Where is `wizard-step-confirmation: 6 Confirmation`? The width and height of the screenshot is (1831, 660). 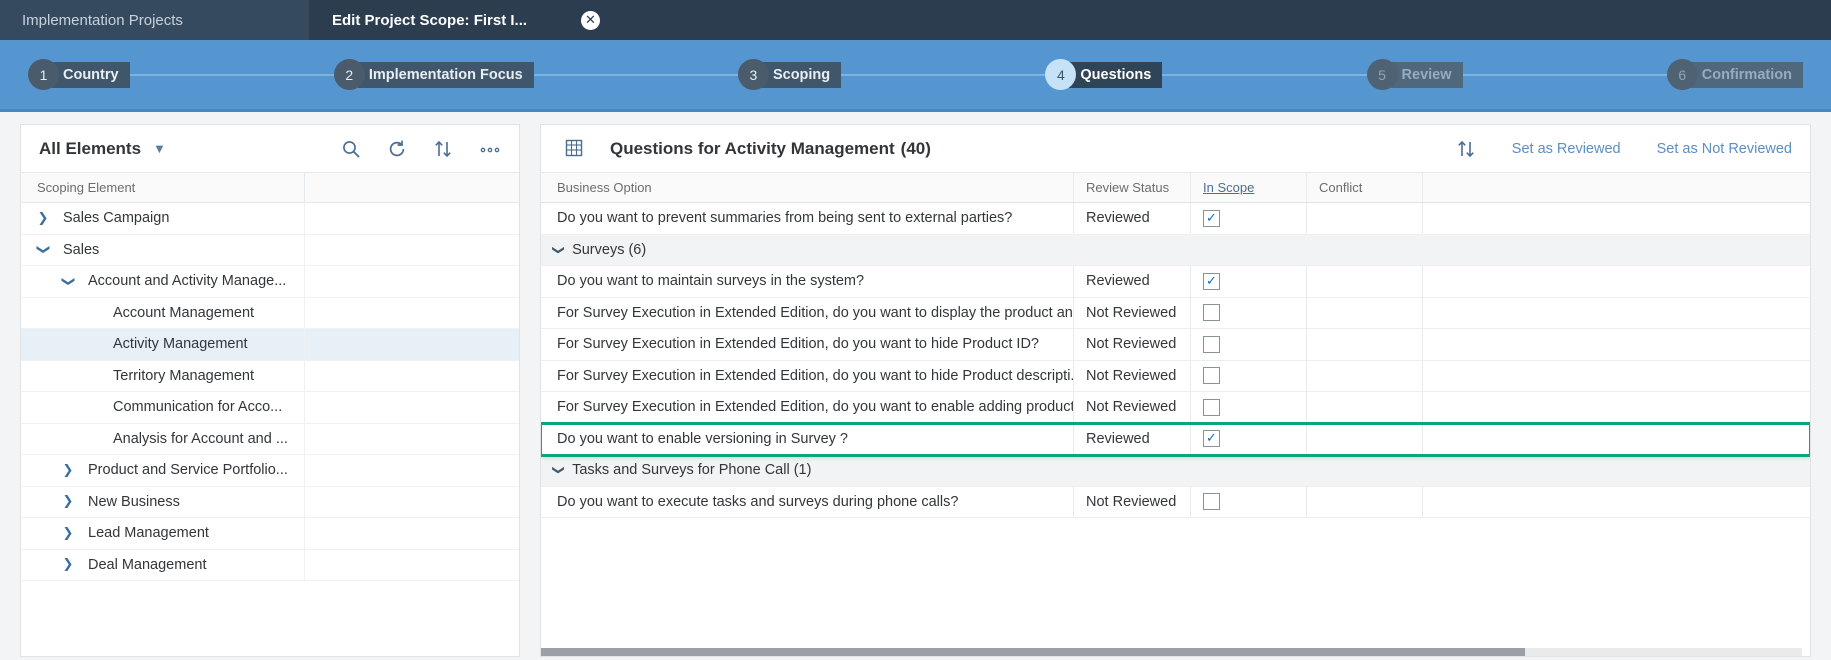
wizard-step-confirmation: 6 Confirmation is located at coordinates (1734, 74).